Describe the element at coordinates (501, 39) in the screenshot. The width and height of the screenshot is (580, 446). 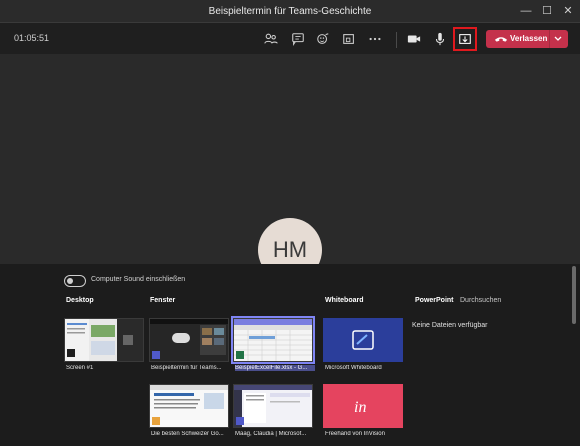
I see `leave-phone-icon` at that location.